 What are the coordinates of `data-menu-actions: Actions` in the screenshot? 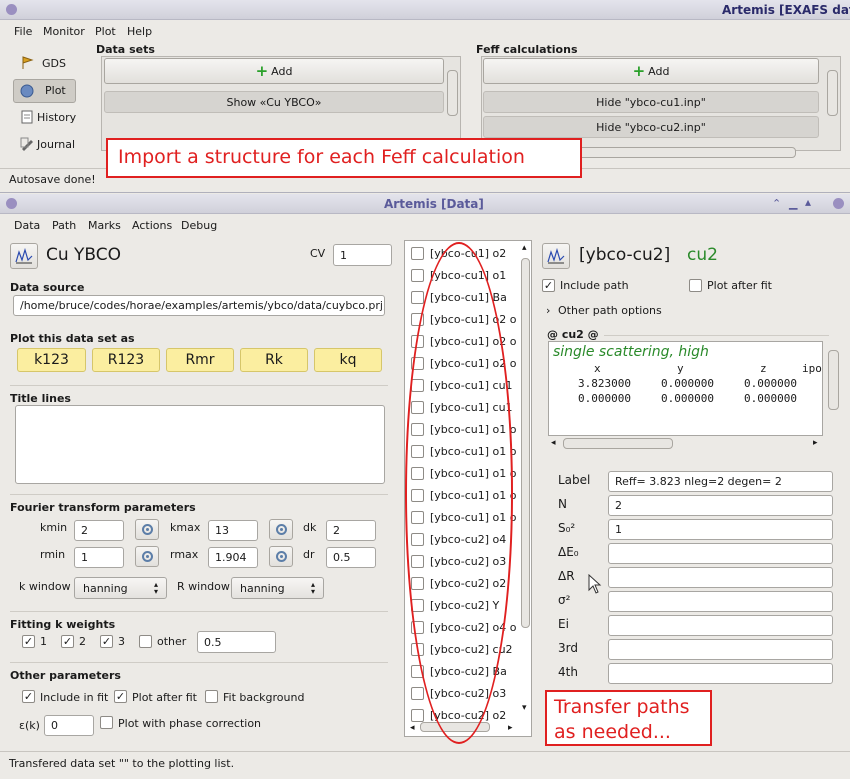 It's located at (152, 225).